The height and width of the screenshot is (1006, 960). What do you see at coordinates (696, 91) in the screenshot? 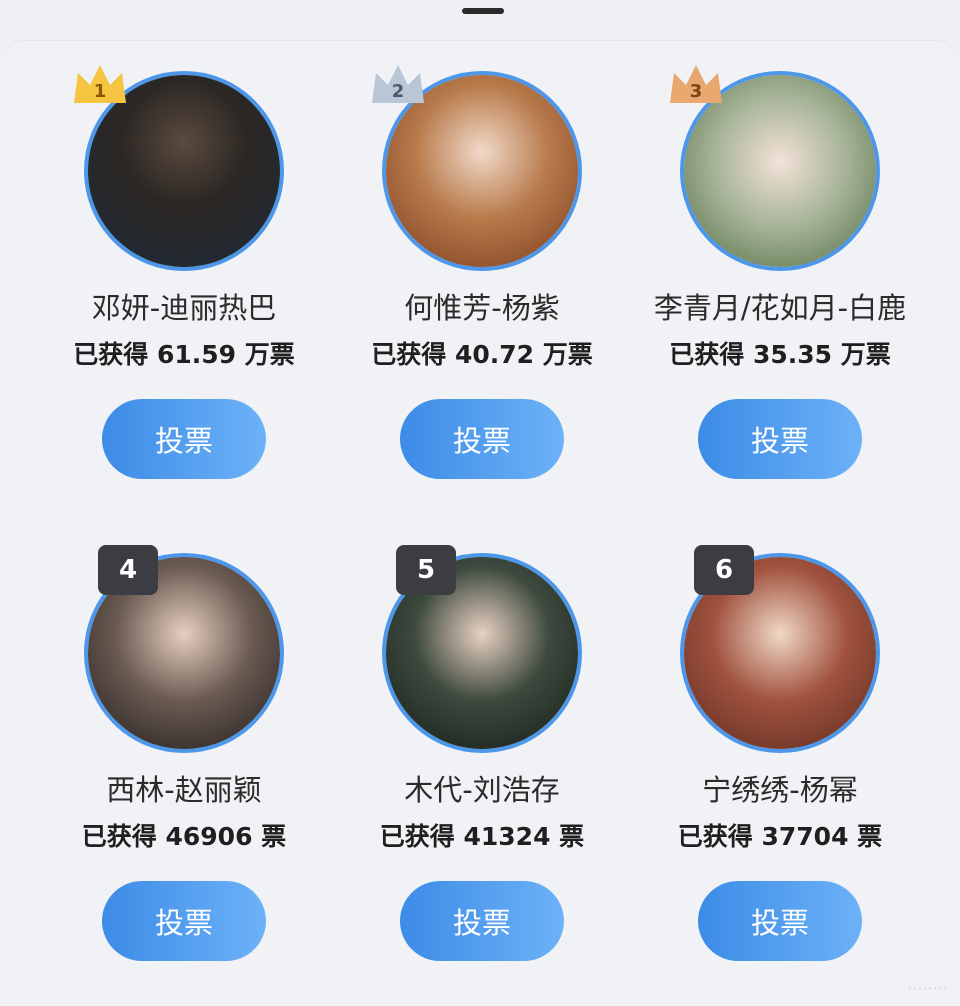
I see `svg-text: 3` at bounding box center [696, 91].